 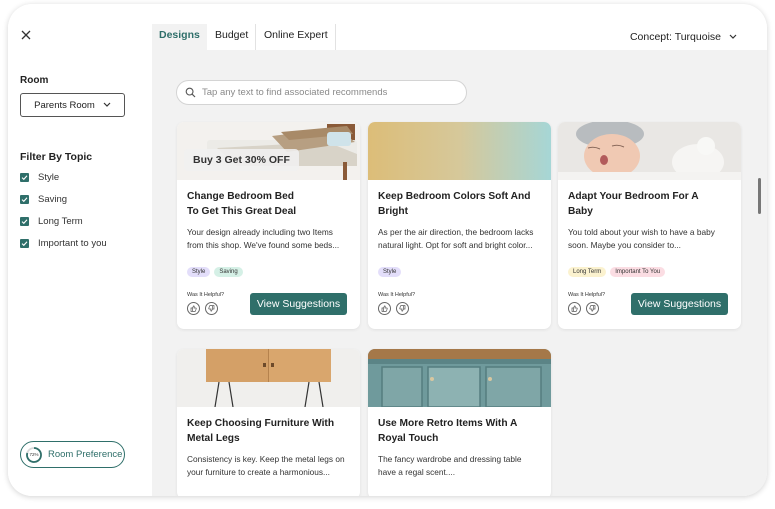 I want to click on room-preference-label: Room Preference, so click(x=85, y=454).